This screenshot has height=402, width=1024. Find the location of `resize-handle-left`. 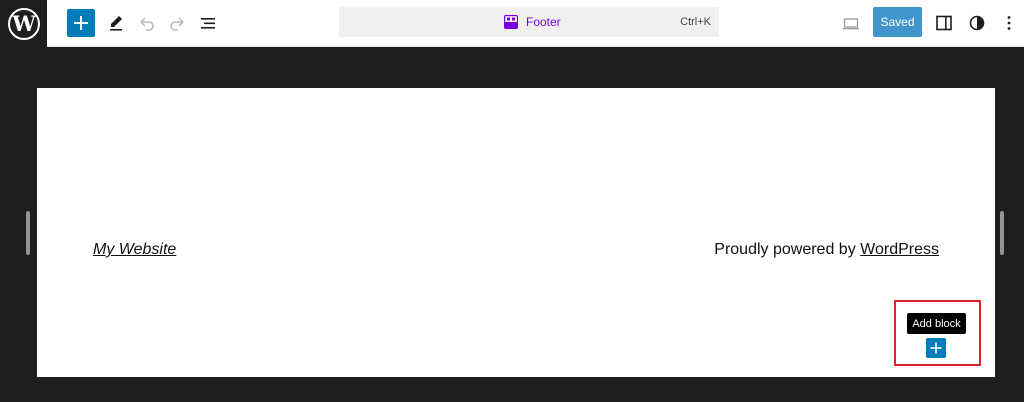

resize-handle-left is located at coordinates (28, 233).